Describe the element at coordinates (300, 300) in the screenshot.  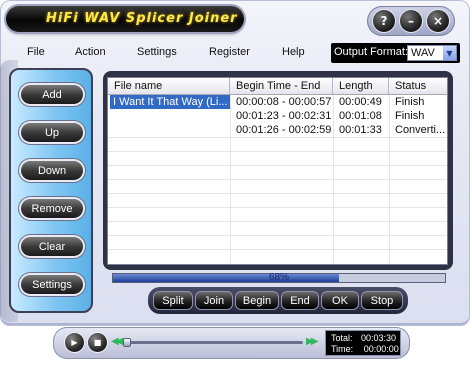
I see `end-button: End` at that location.